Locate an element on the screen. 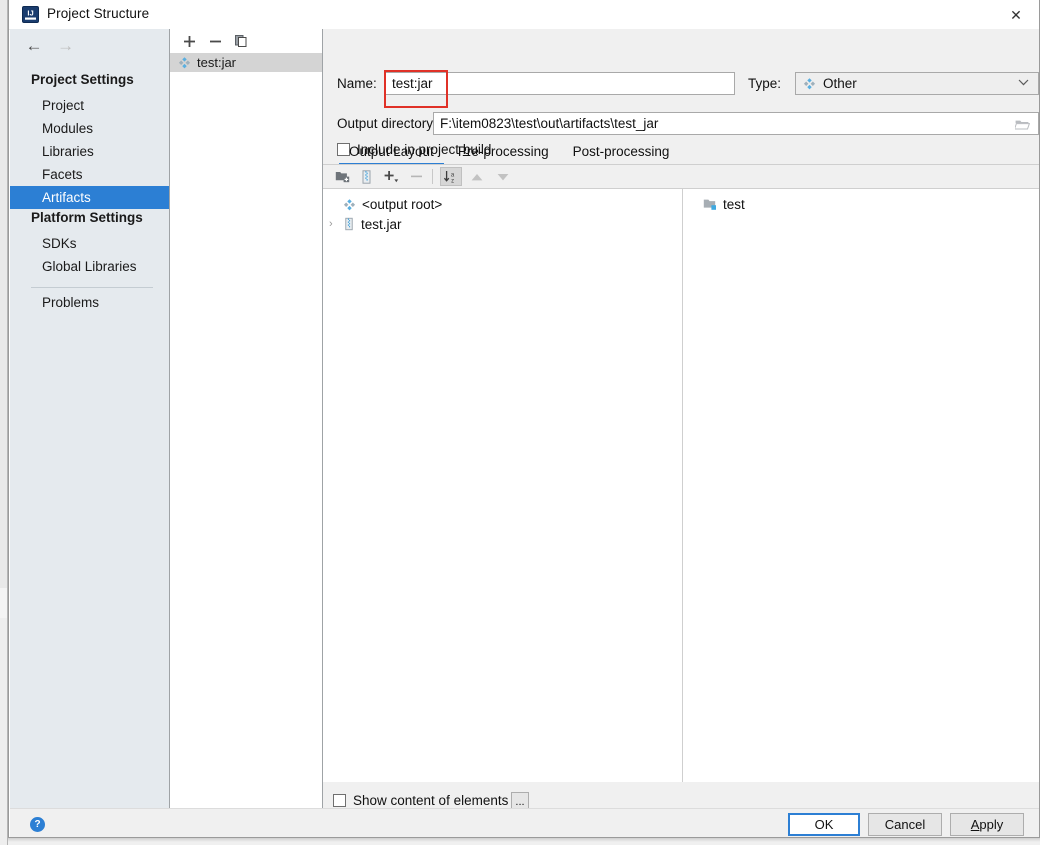 This screenshot has width=1040, height=845. dialog-footer: ? OK Cancel Apply is located at coordinates (524, 822).